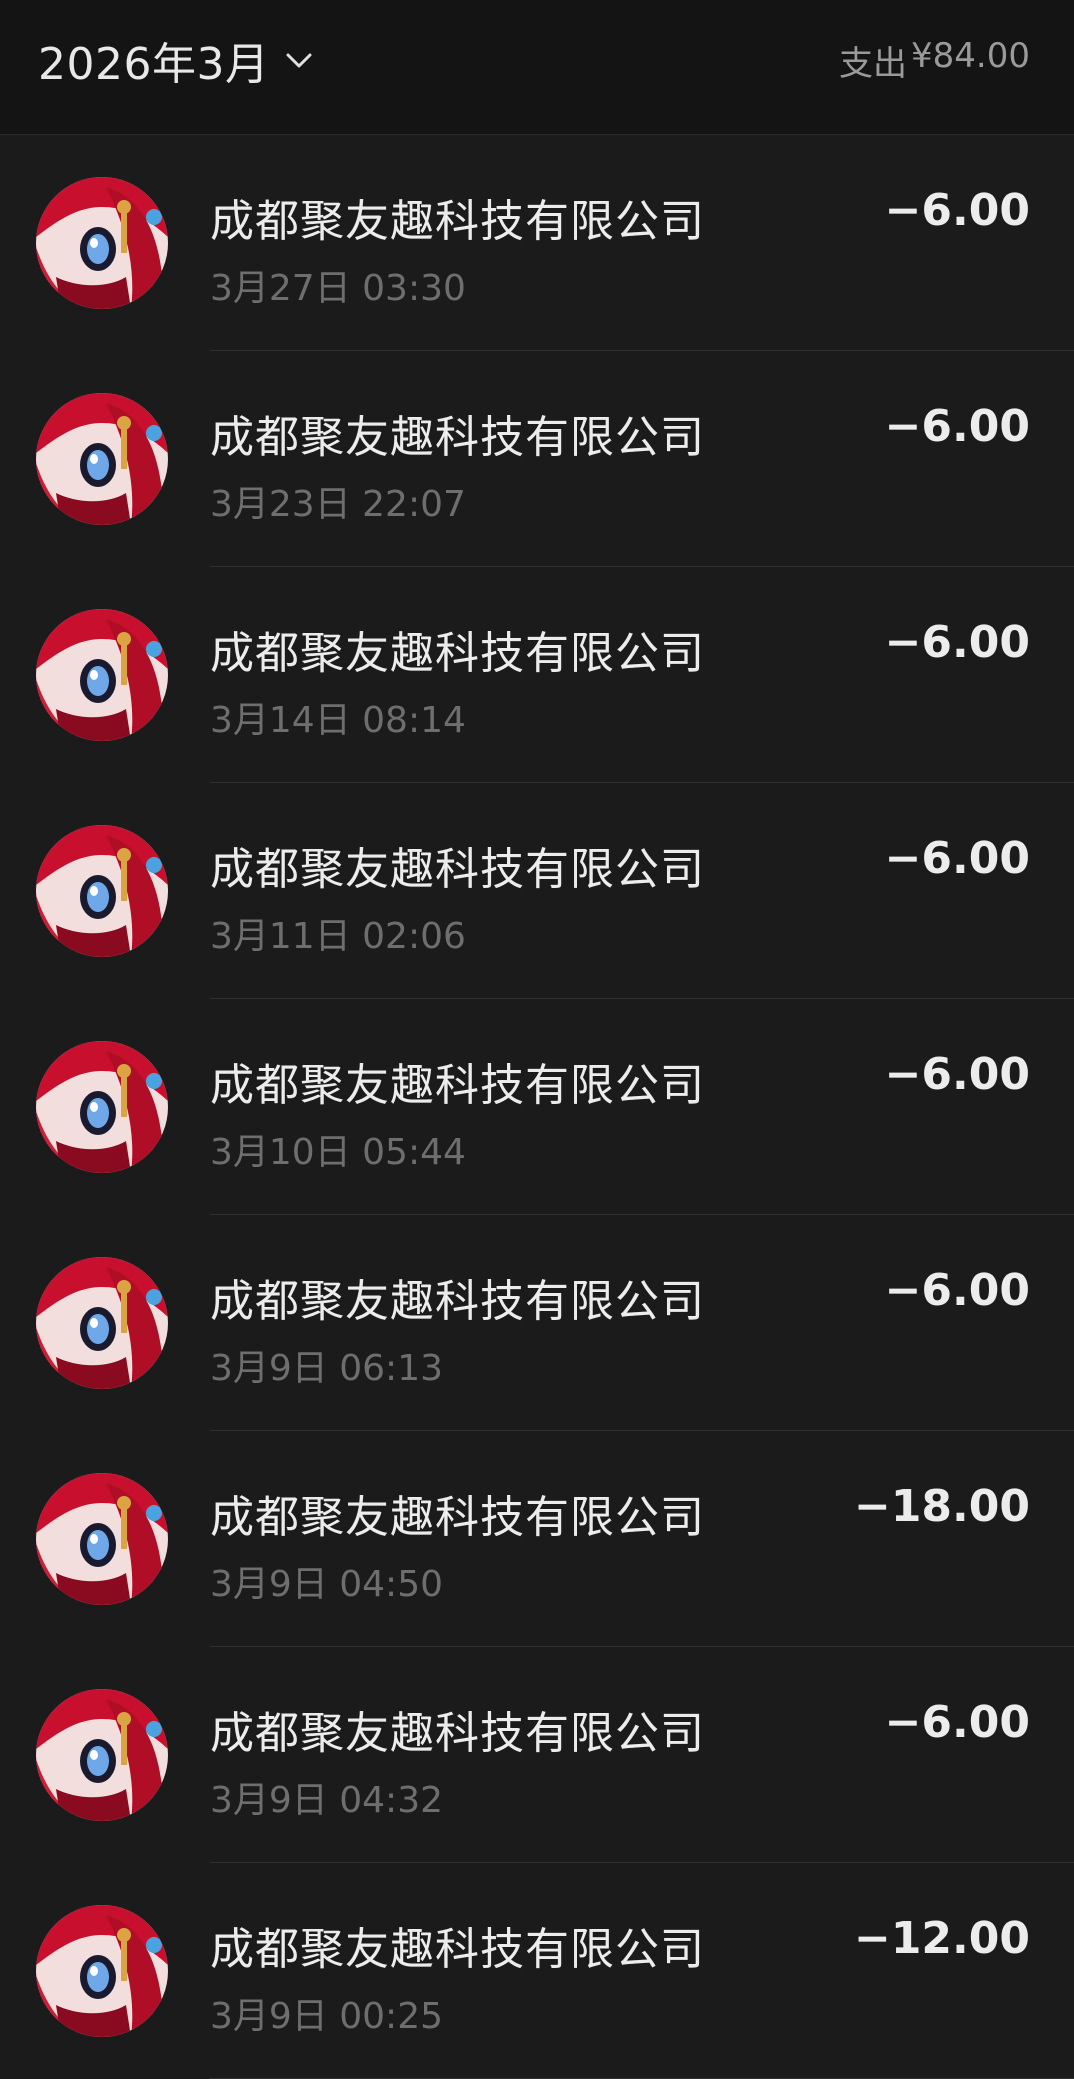  I want to click on transaction-time: 3月11日 02:06, so click(338, 936).